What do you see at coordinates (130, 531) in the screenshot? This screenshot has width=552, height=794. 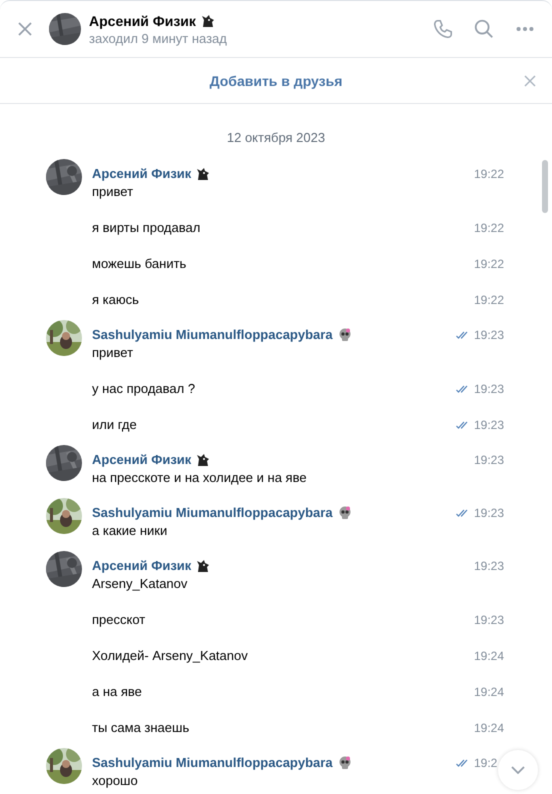 I see `message-text: а какие ники` at bounding box center [130, 531].